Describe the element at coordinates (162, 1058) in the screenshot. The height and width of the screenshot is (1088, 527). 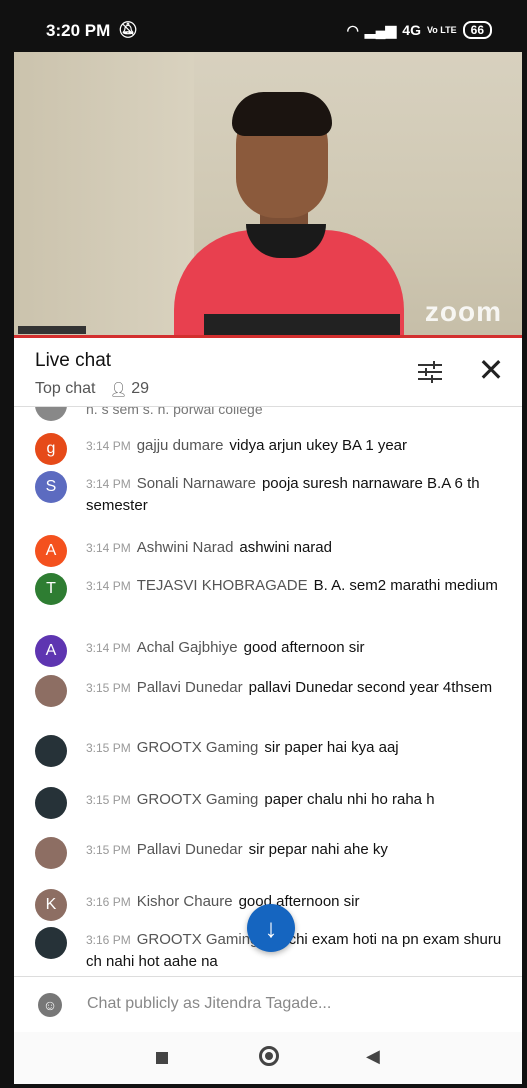
I see `recent-apps-button` at that location.